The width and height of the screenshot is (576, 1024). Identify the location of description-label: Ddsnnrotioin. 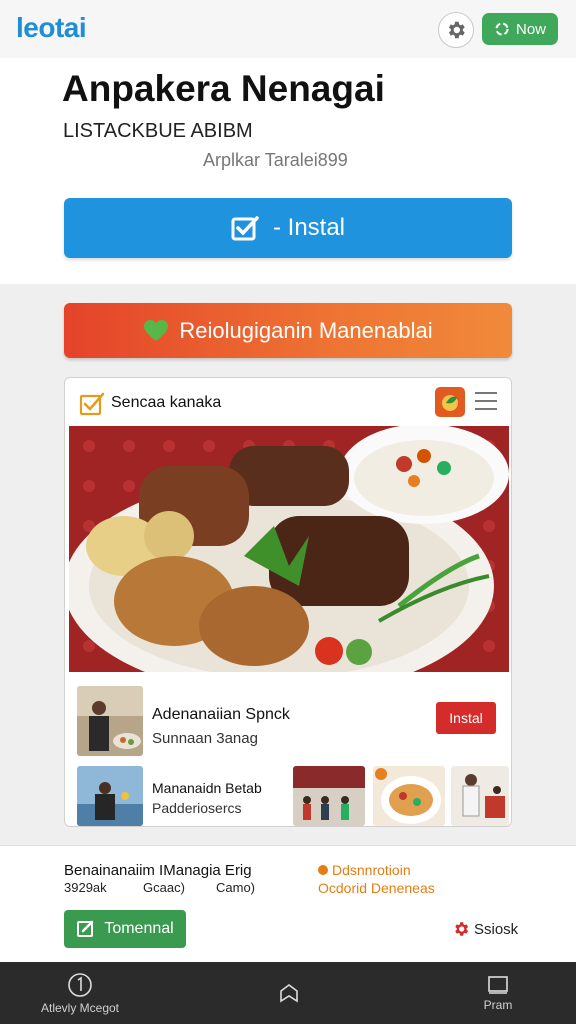
(371, 870).